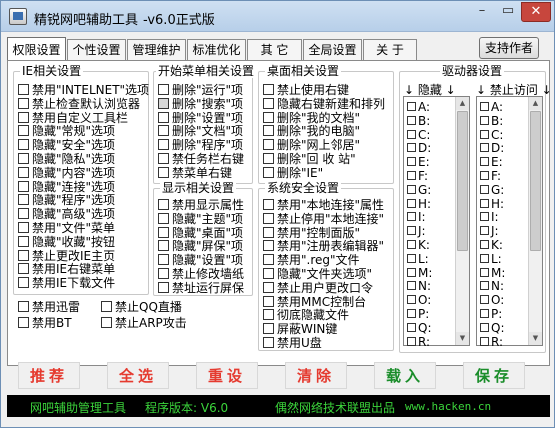 The width and height of the screenshot is (555, 428). I want to click on hide-drive-item: B:, so click(418, 121).